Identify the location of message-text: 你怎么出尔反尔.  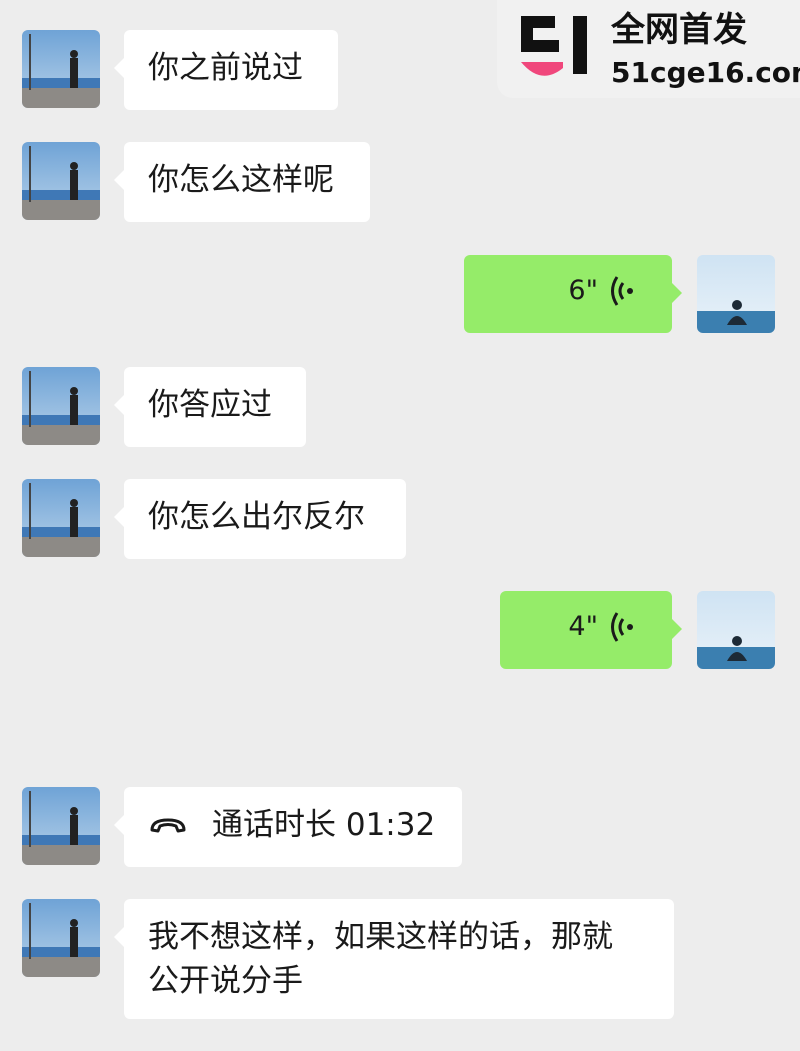
(256, 517).